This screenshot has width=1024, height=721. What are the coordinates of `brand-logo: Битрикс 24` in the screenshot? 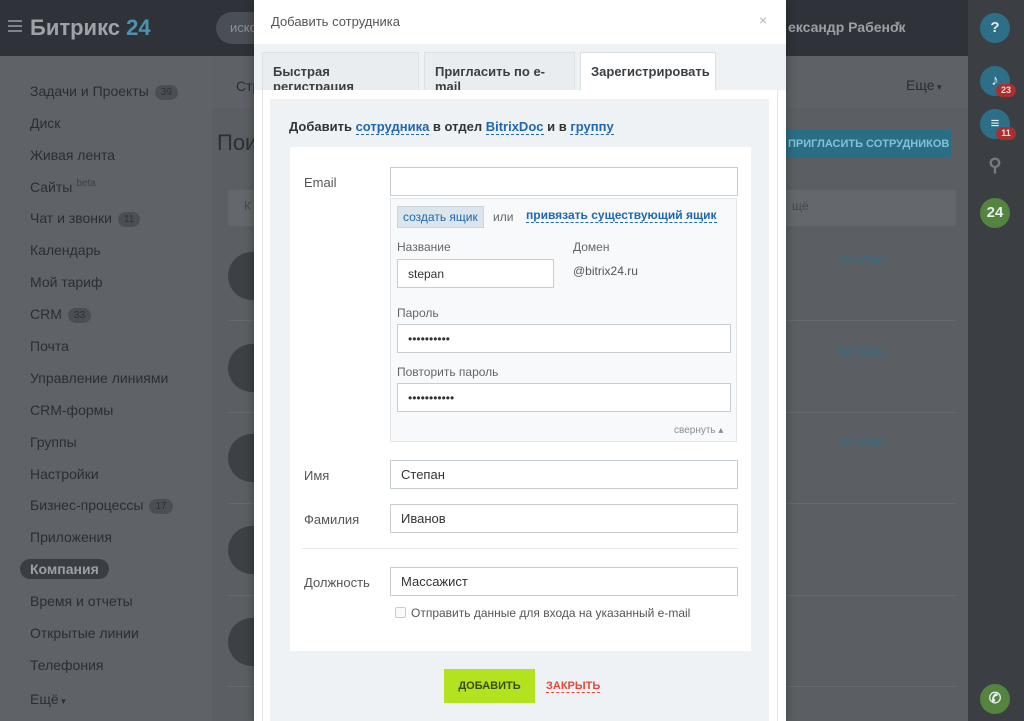 It's located at (90, 28).